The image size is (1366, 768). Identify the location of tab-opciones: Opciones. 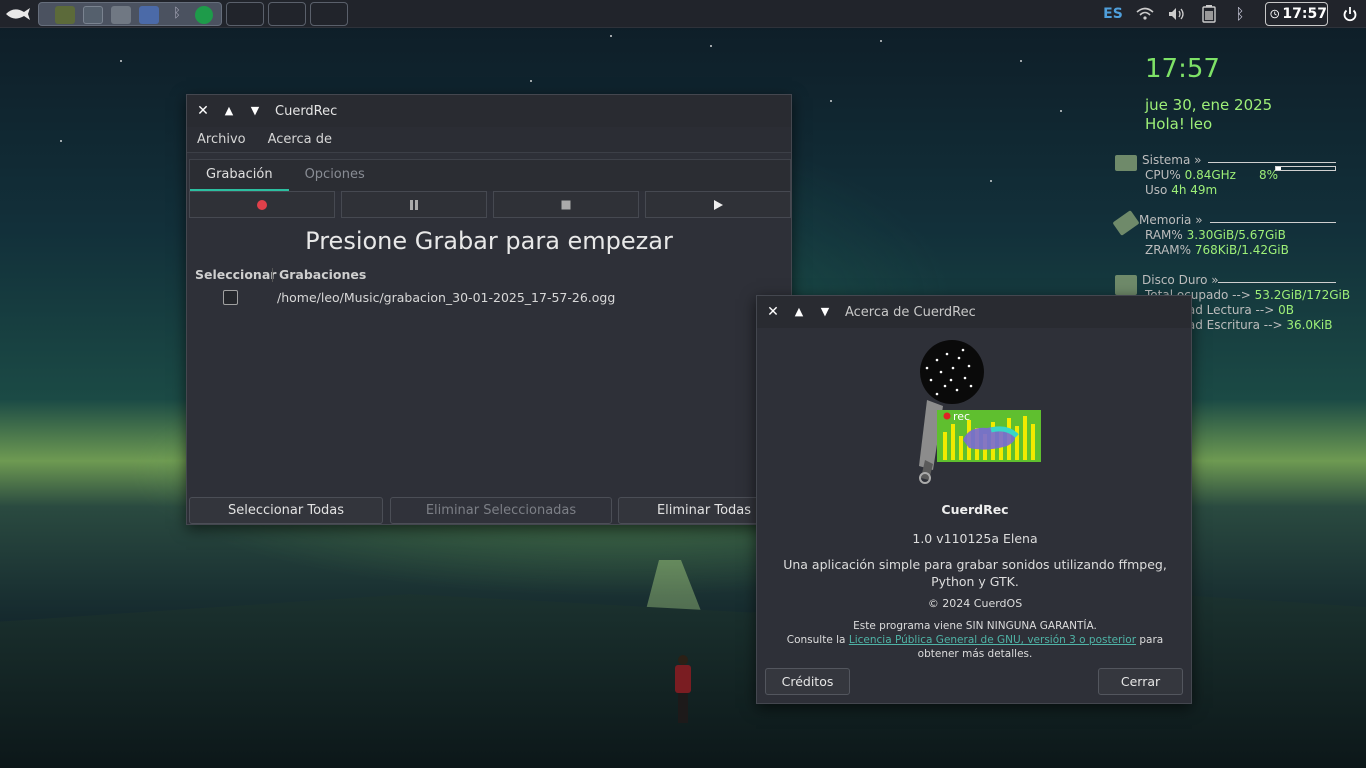
(335, 175).